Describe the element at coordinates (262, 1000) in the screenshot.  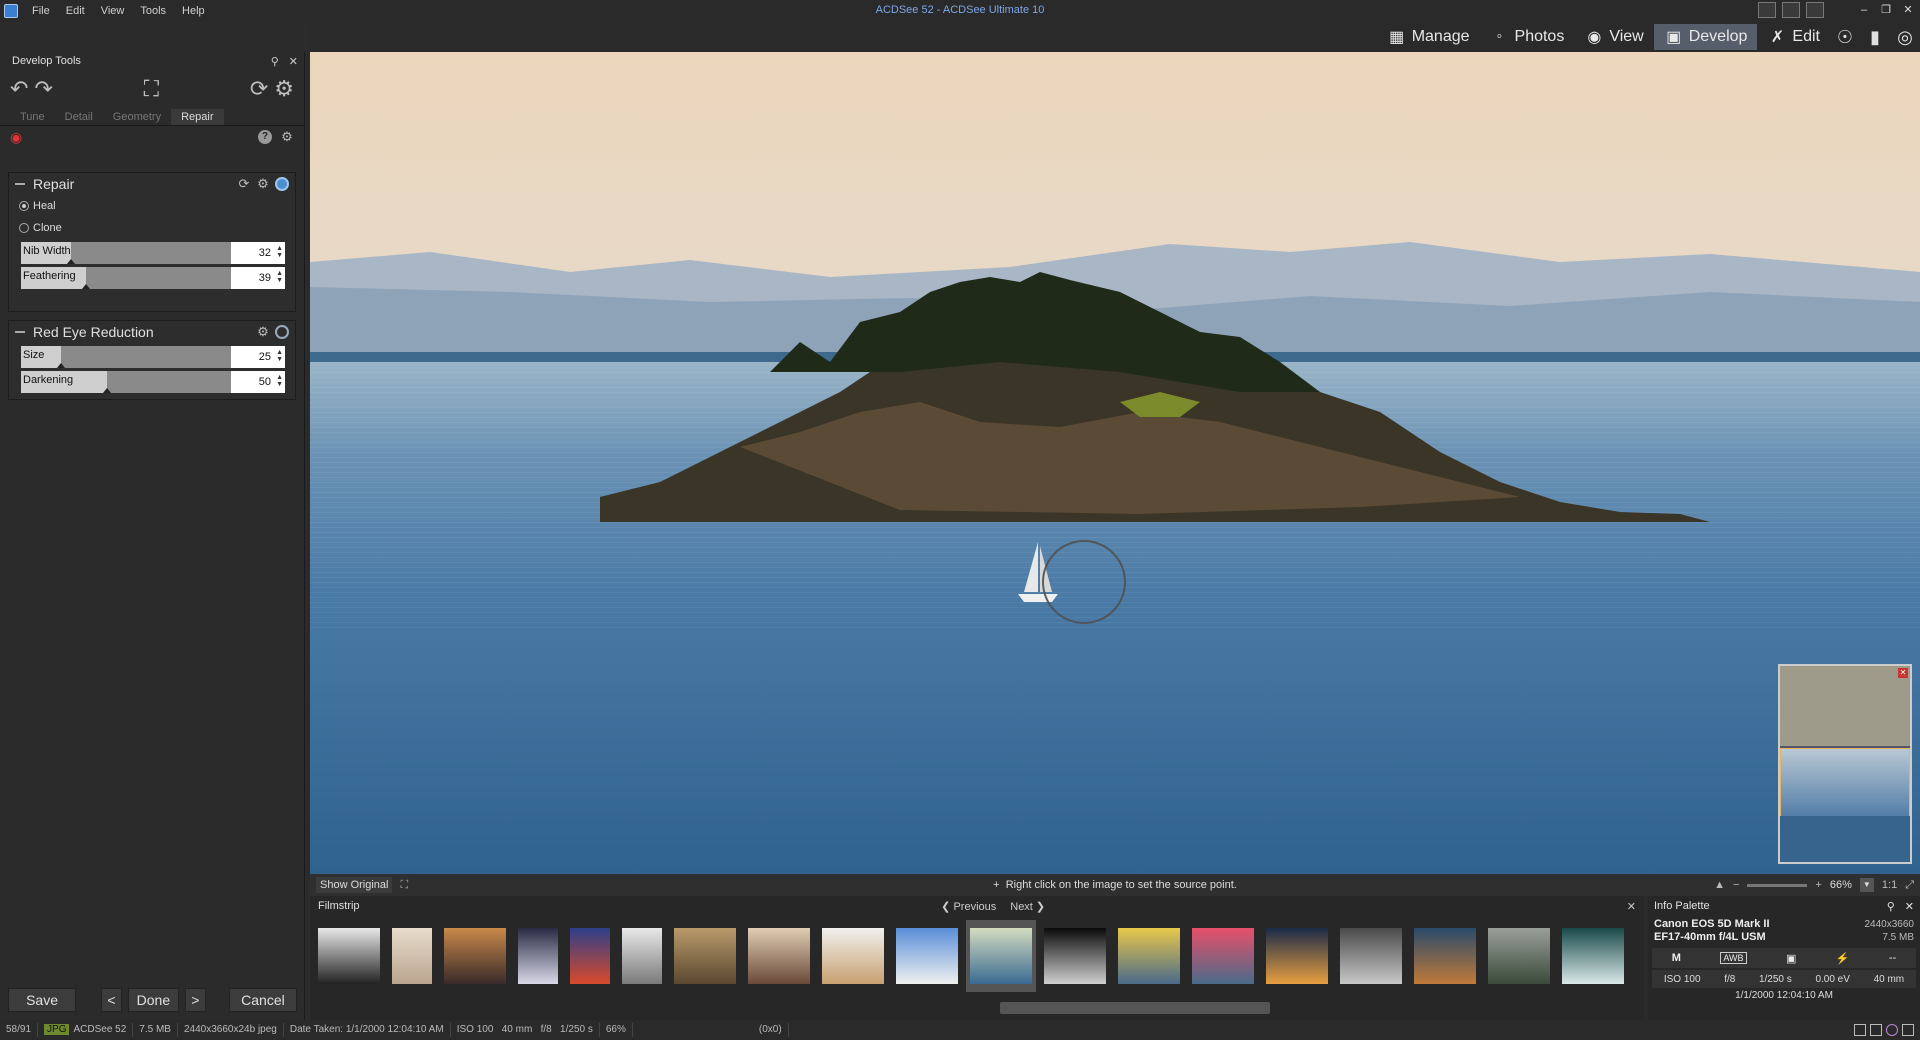
I see `cancel-button: Cancel` at that location.